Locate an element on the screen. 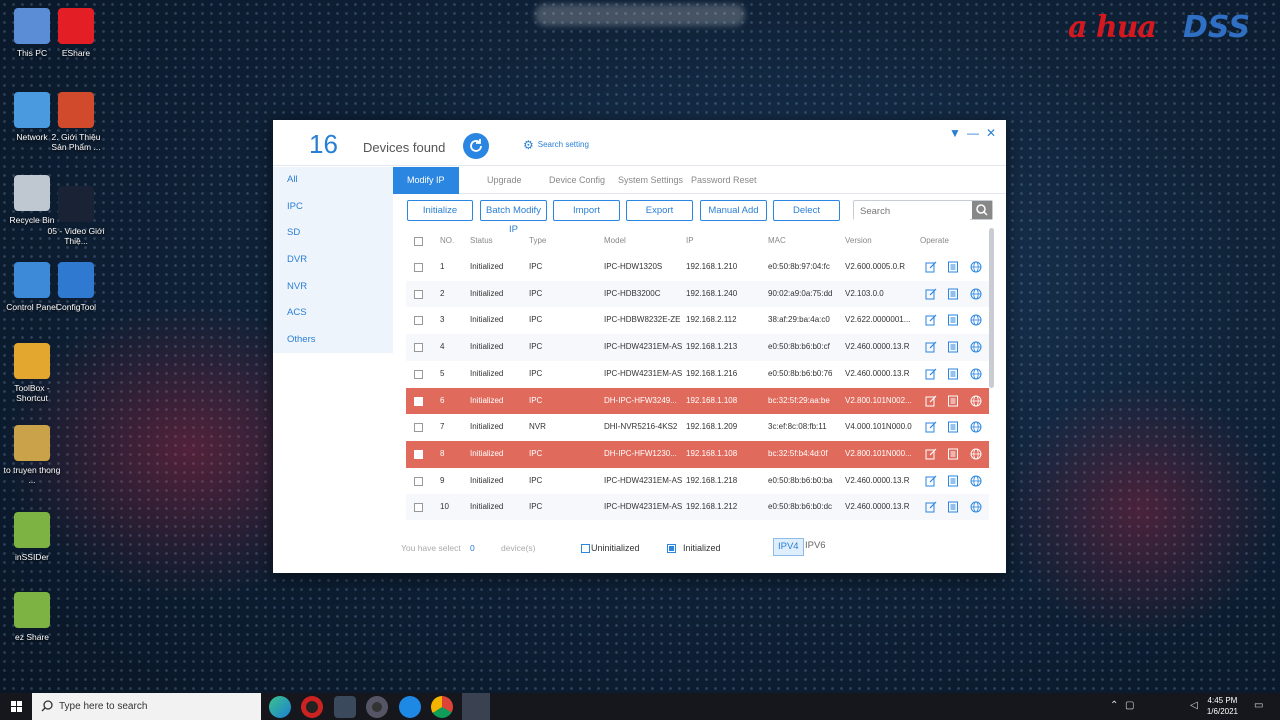 This screenshot has height=720, width=1280. sidebar-item-ipc: IPC is located at coordinates (333, 207).